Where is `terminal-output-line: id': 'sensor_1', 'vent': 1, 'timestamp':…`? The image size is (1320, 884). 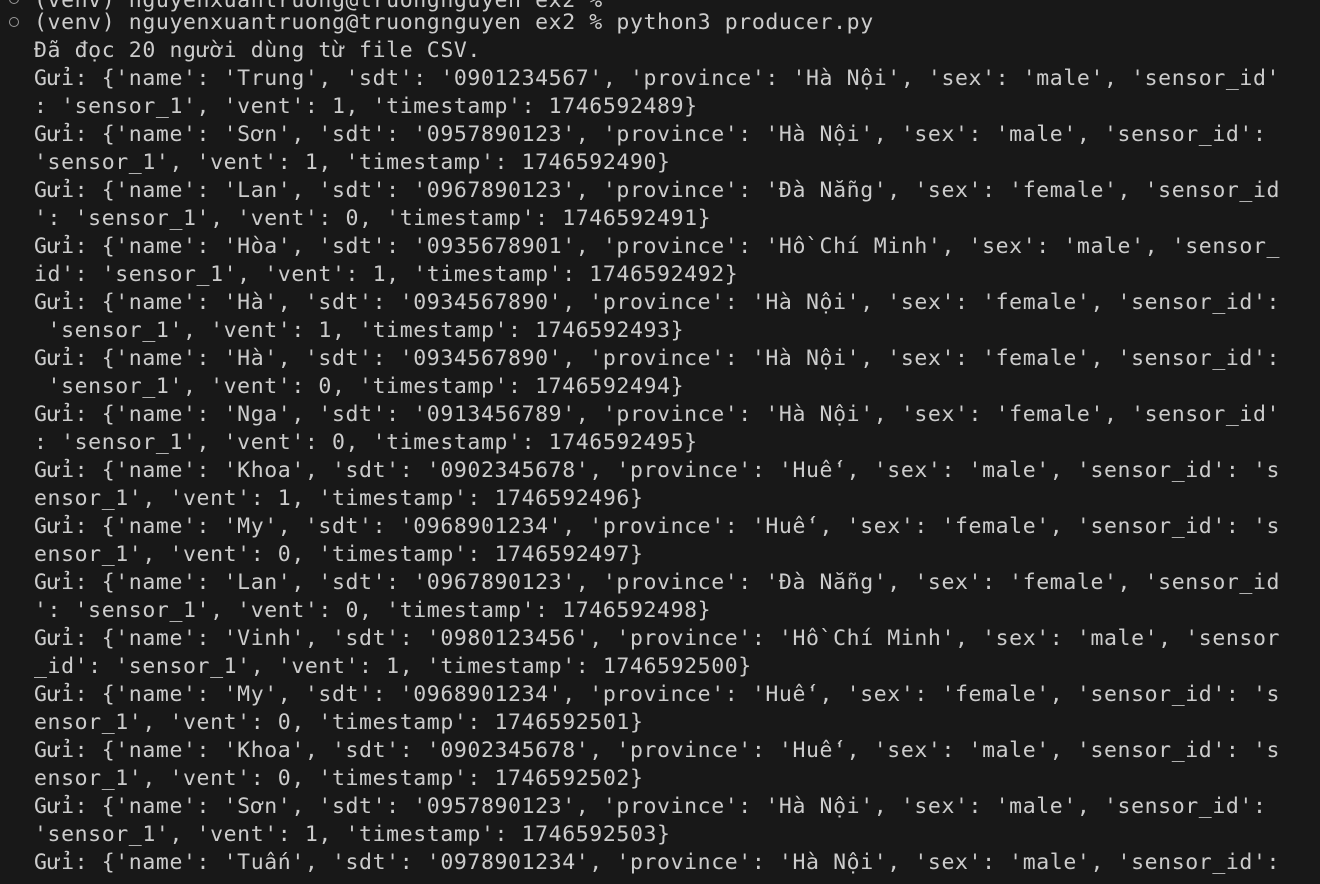
terminal-output-line: id': 'sensor_1', 'vent': 1, 'timestamp':… is located at coordinates (386, 274).